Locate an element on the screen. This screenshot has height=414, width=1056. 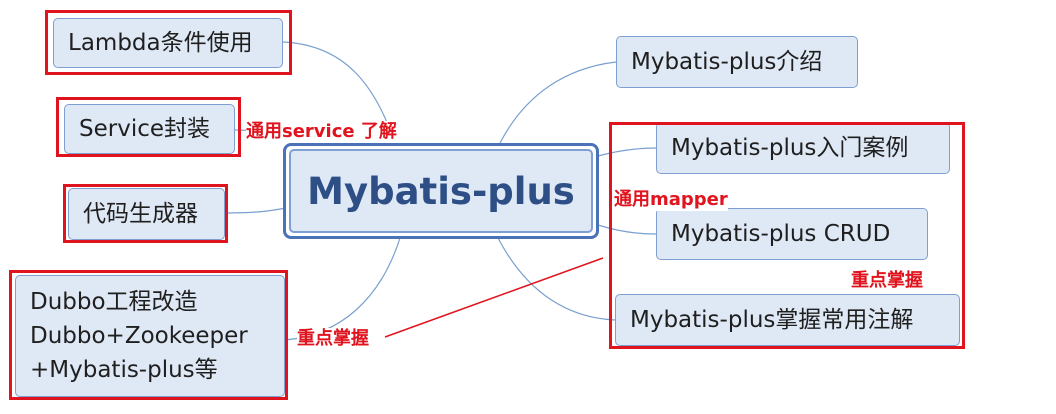
connector-intro is located at coordinates (558, 102).